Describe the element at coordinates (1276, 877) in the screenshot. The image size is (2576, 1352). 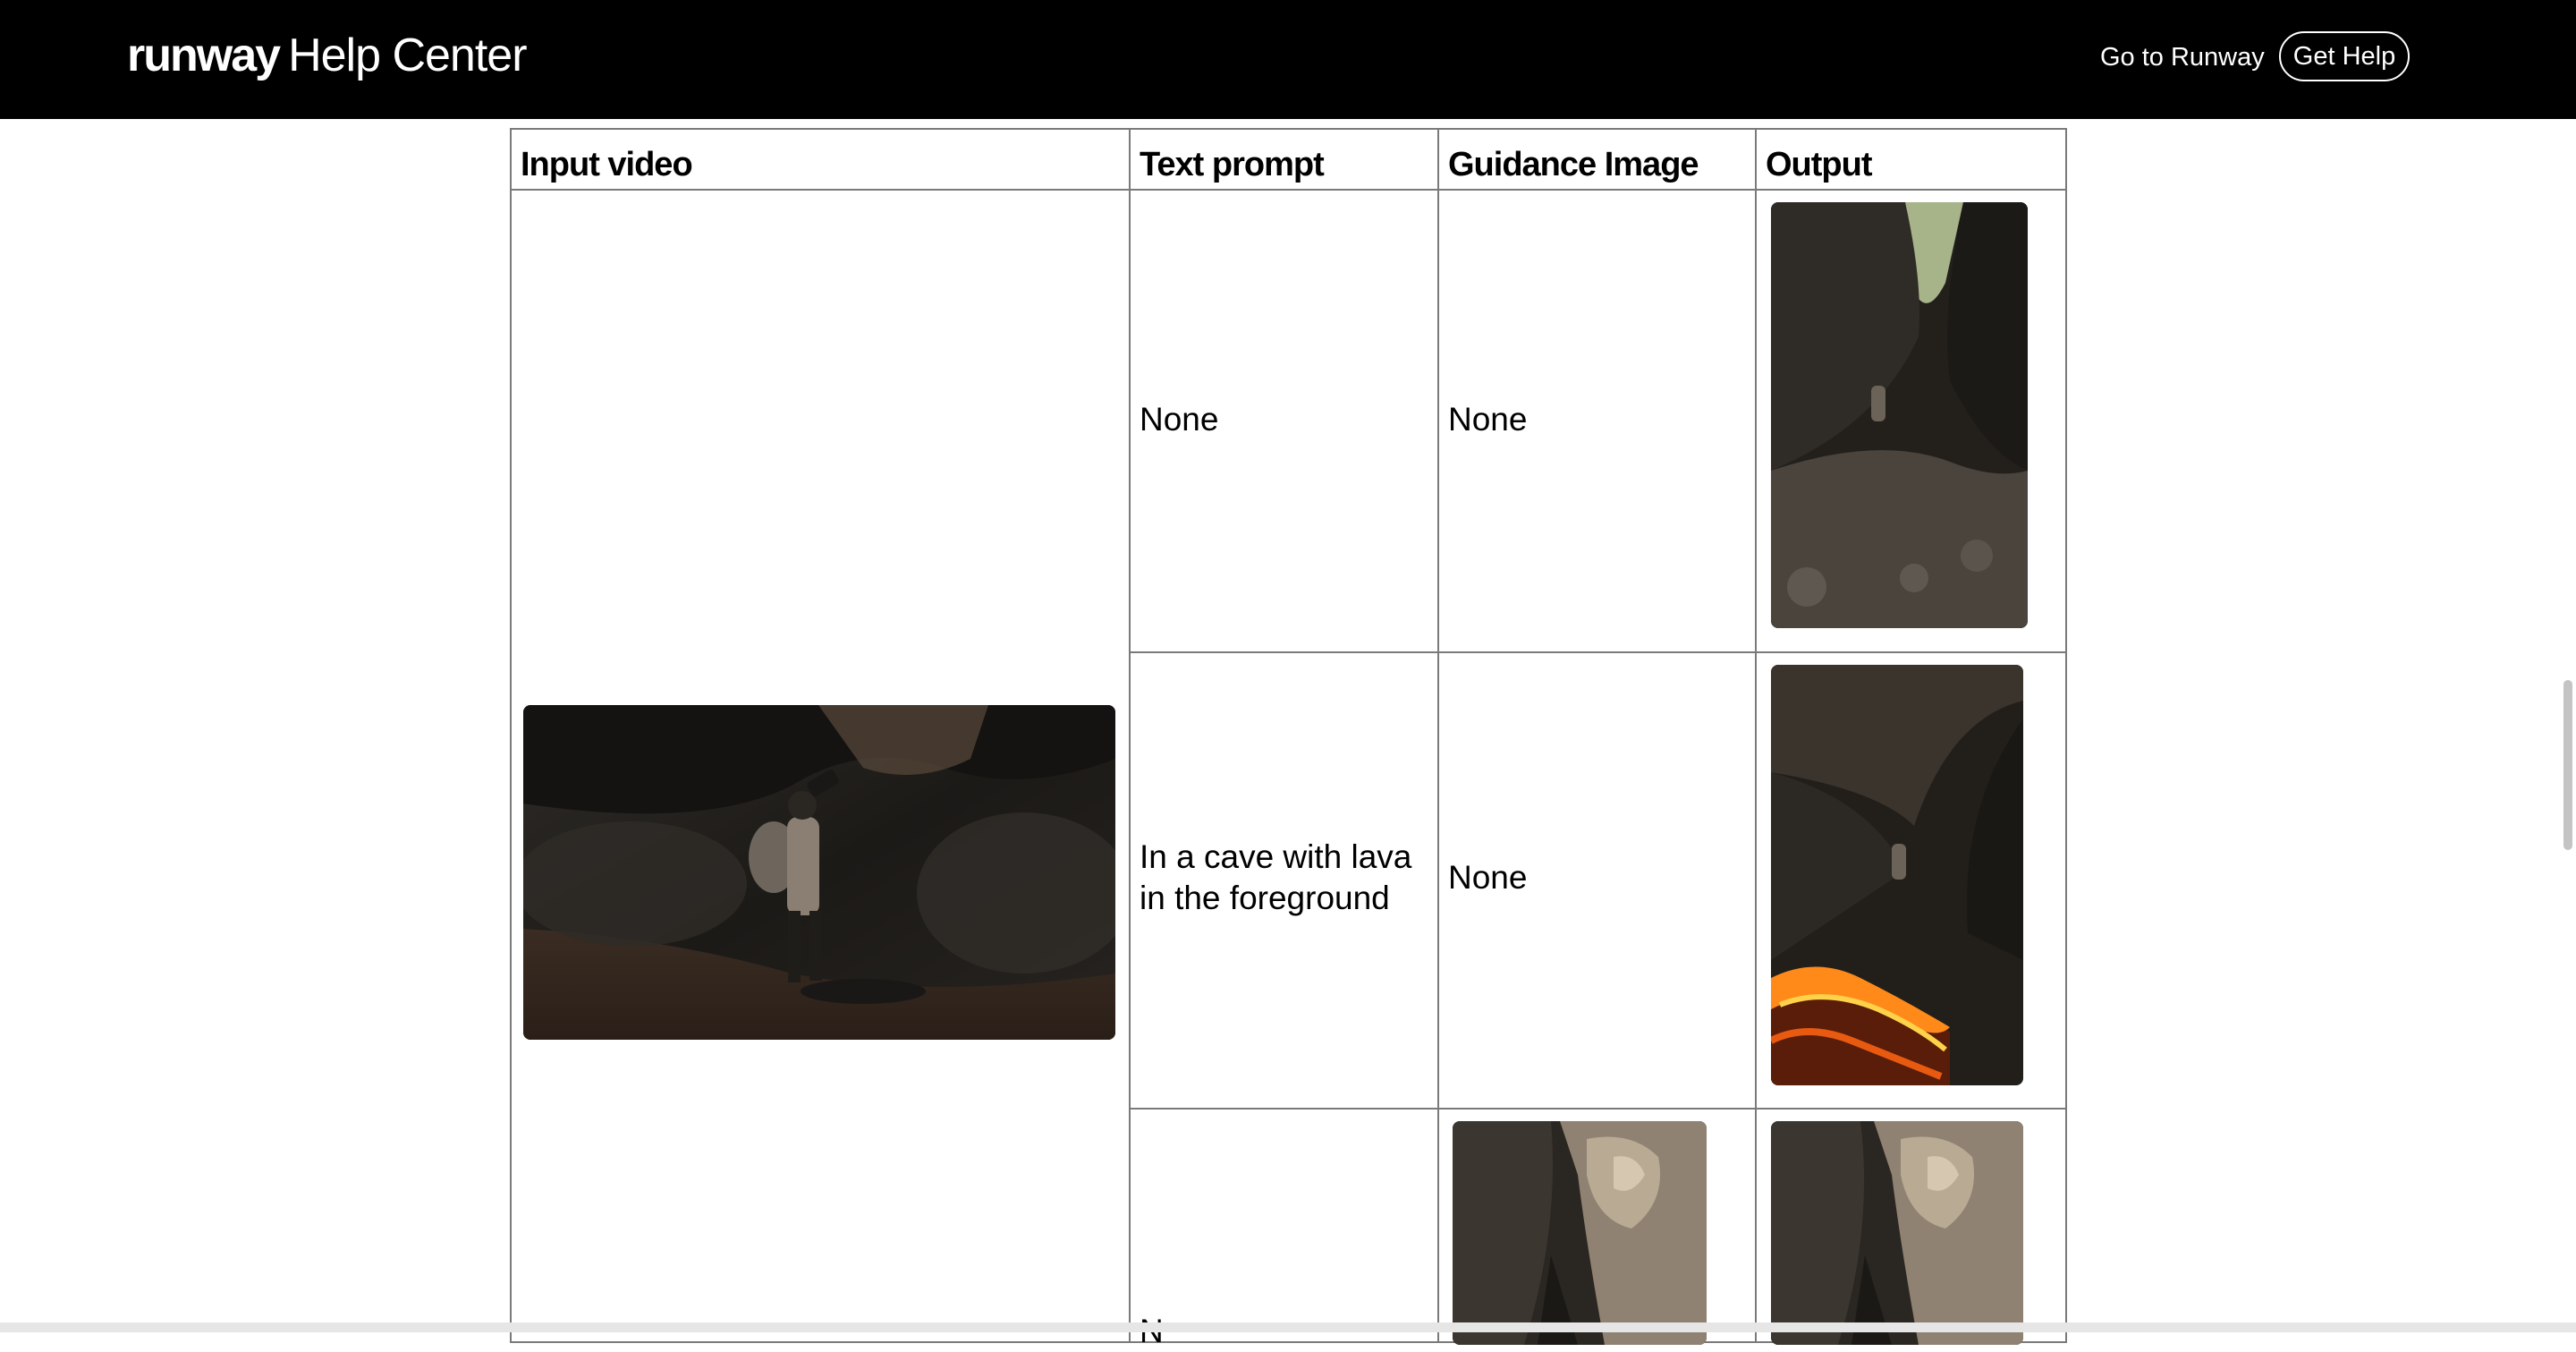
I see `text-prompt-value: In a cave with lava in the foreground` at that location.